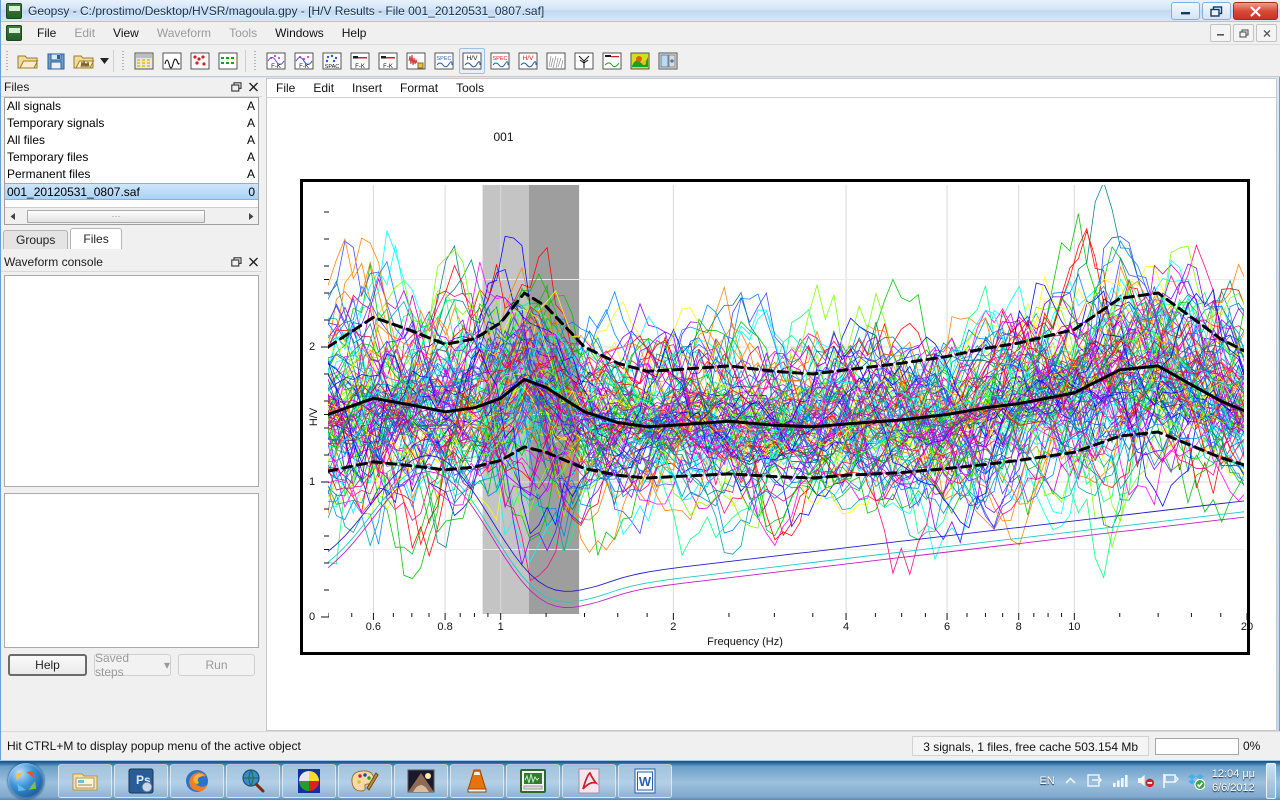  What do you see at coordinates (1216, 11) in the screenshot?
I see `maximize-button` at bounding box center [1216, 11].